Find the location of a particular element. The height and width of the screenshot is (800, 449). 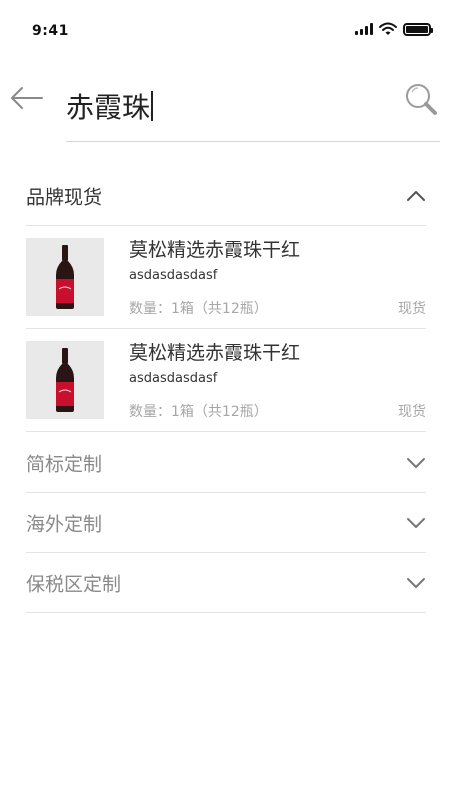

section-simple-label-custom: 简标定制 is located at coordinates (226, 463).